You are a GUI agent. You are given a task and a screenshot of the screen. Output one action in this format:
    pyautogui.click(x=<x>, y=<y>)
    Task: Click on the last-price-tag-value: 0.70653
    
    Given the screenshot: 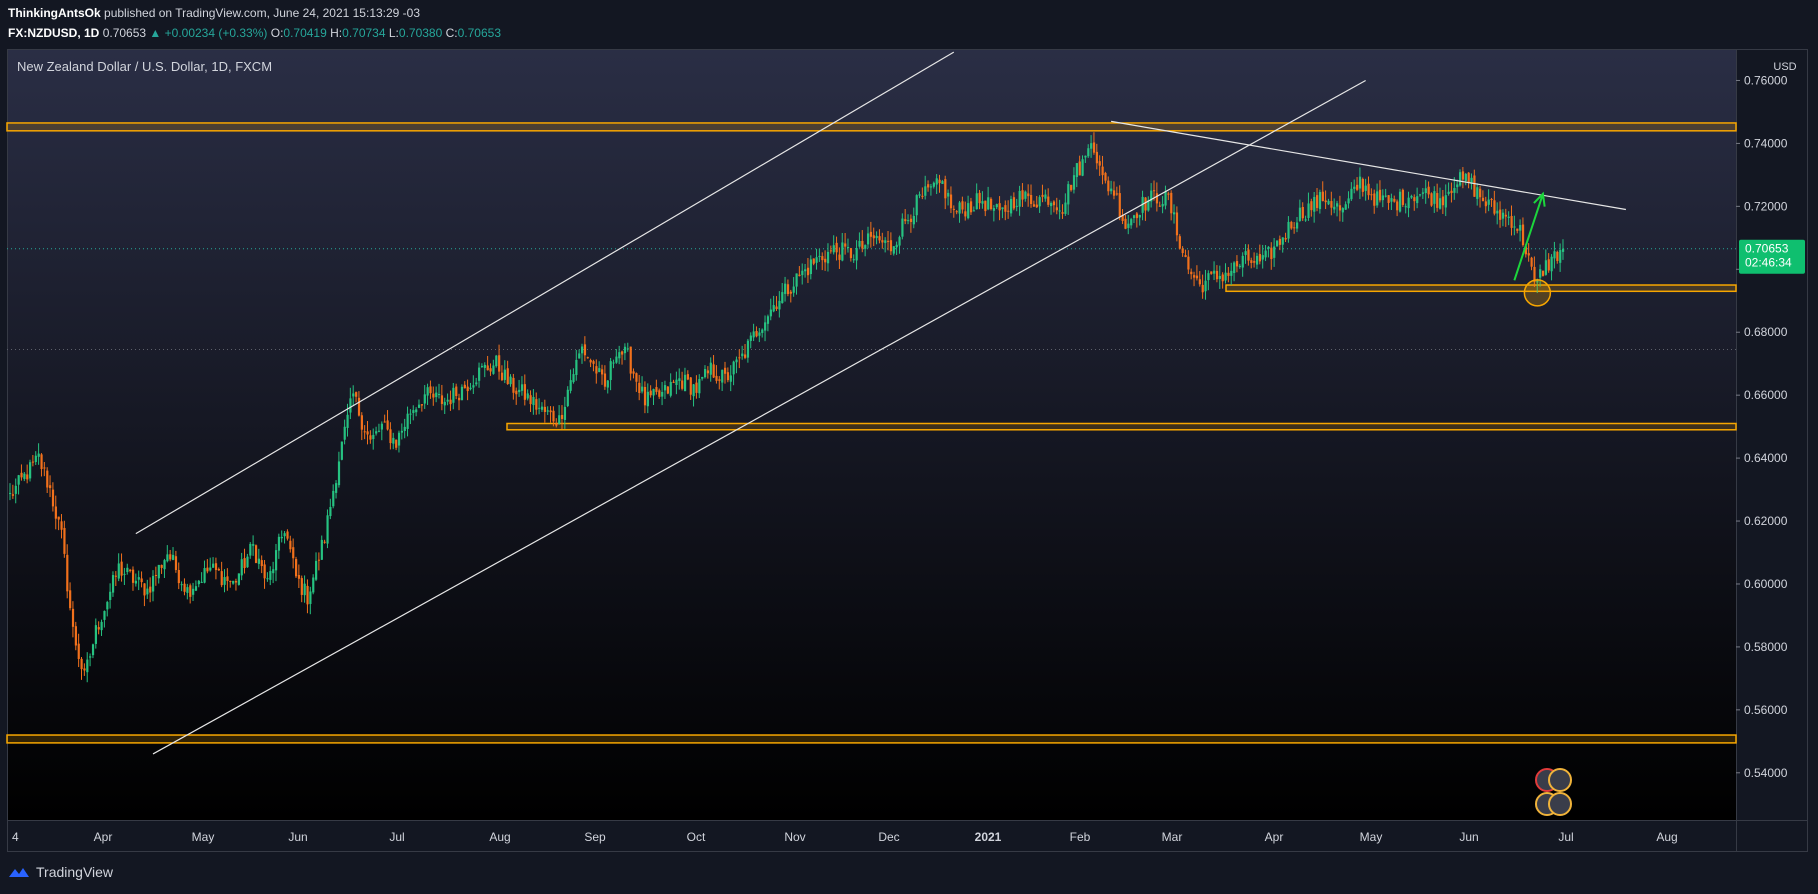 What is the action you would take?
    pyautogui.click(x=1767, y=249)
    